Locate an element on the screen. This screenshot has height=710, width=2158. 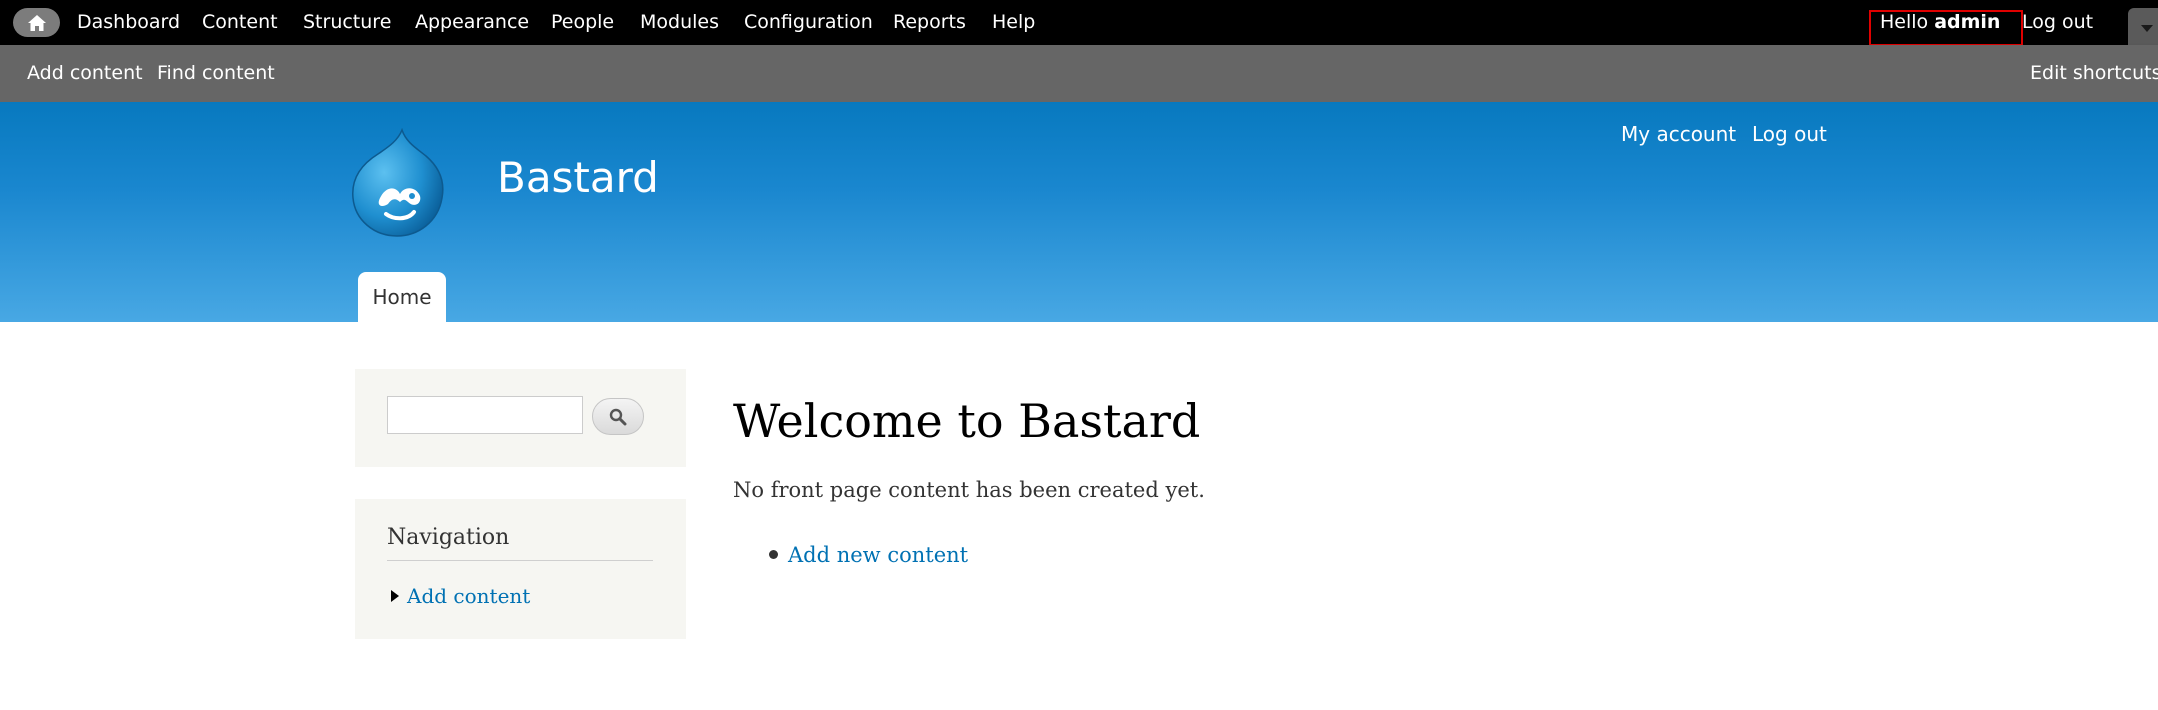
menu-help: Help is located at coordinates (1013, 22).